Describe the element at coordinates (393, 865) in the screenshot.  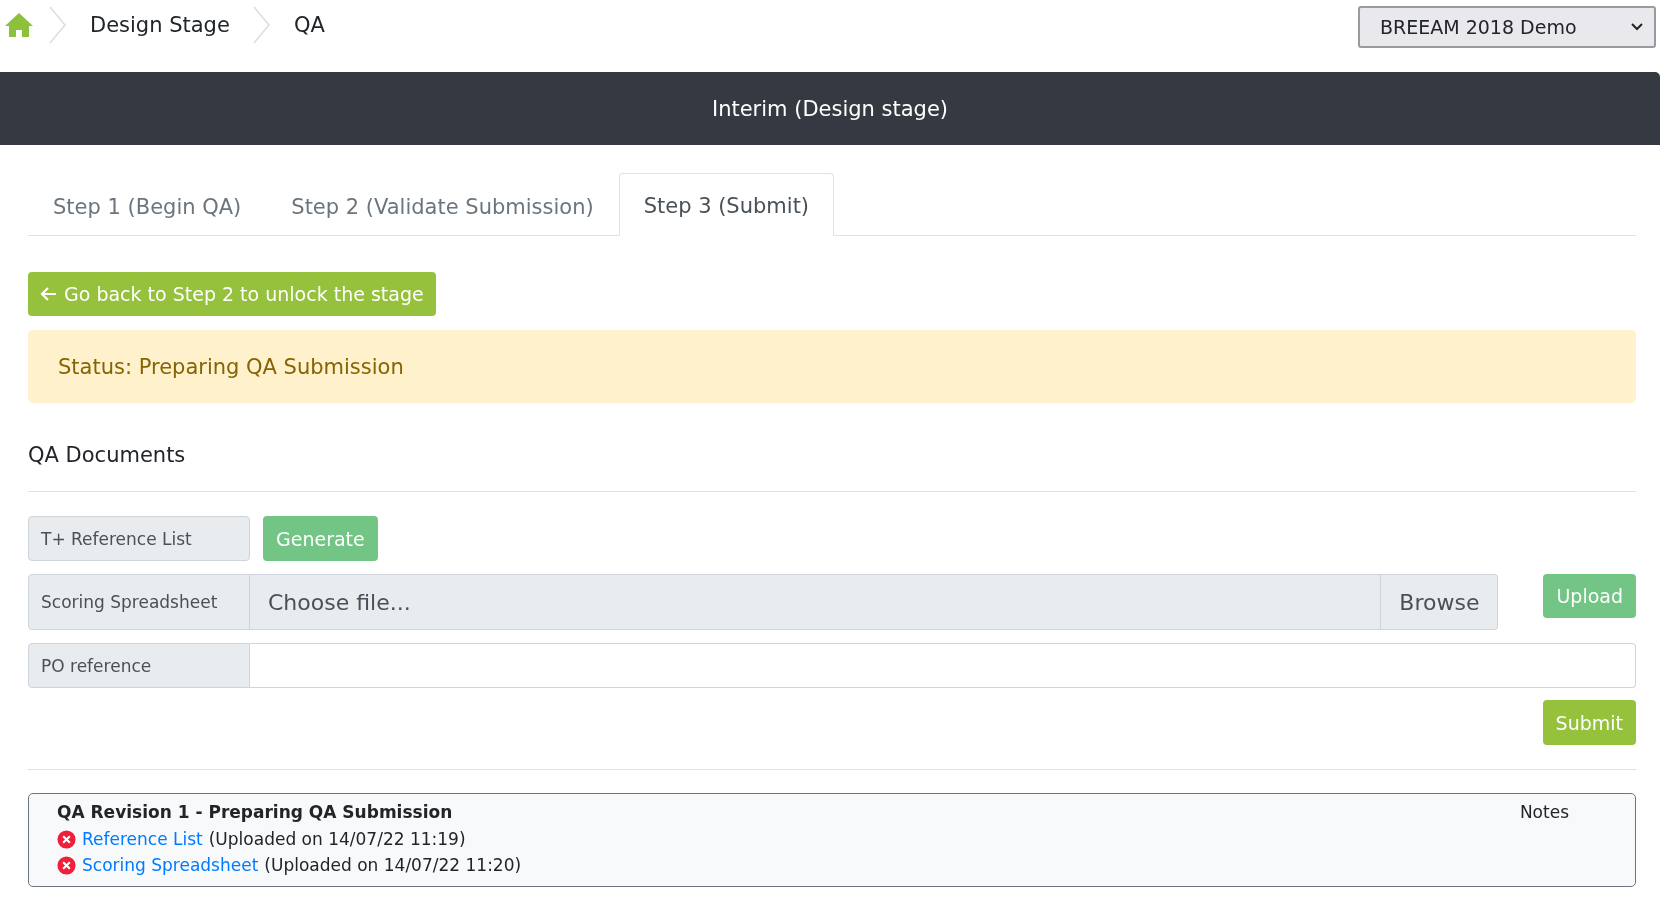
I see `upload-date: (Uploaded on 14/07/22 11:20)` at that location.